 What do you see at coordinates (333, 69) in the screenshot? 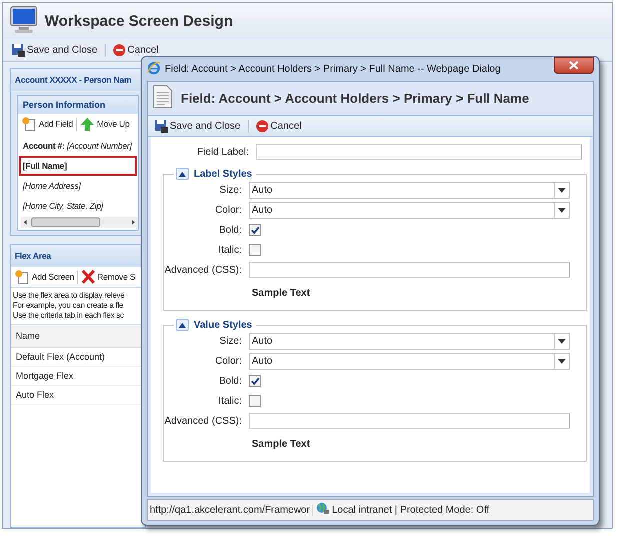
I see `dialog-title: Field: Account > Account Holders > Primary > Full Name -- Webpage Dialog` at bounding box center [333, 69].